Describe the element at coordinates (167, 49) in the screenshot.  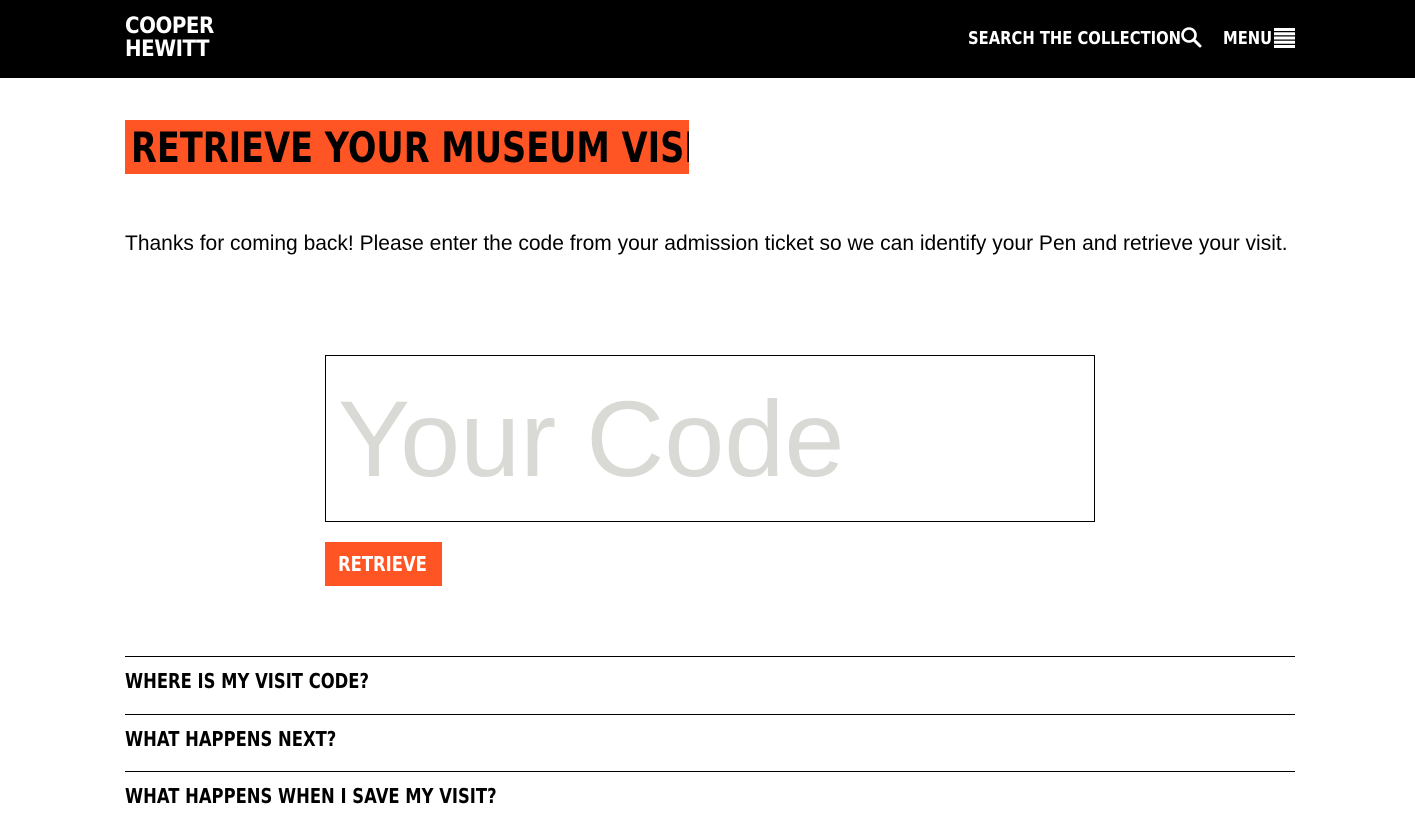
I see `logo-line-2: HEWITT` at that location.